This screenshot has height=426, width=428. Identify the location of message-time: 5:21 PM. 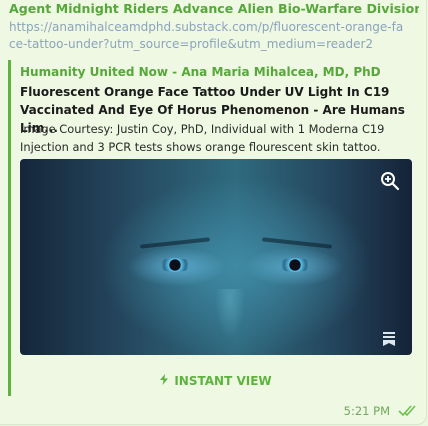
(366, 411).